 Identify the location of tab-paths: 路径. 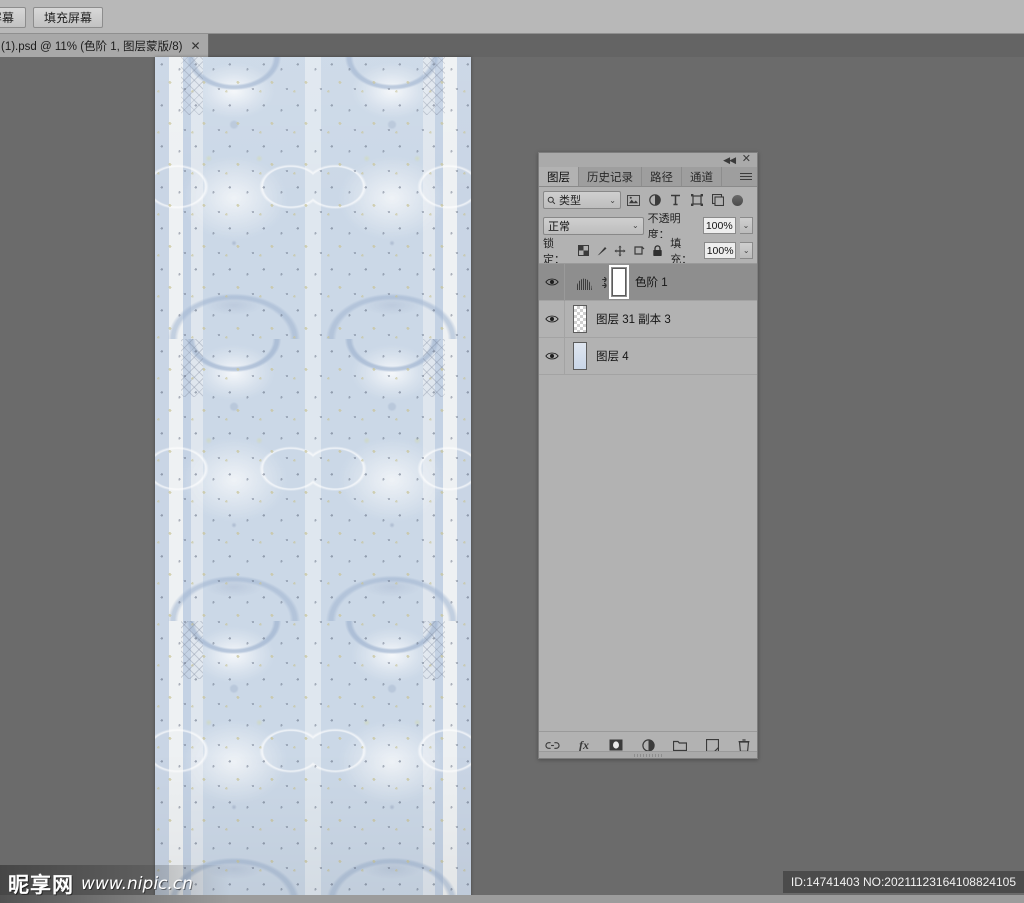
(662, 176).